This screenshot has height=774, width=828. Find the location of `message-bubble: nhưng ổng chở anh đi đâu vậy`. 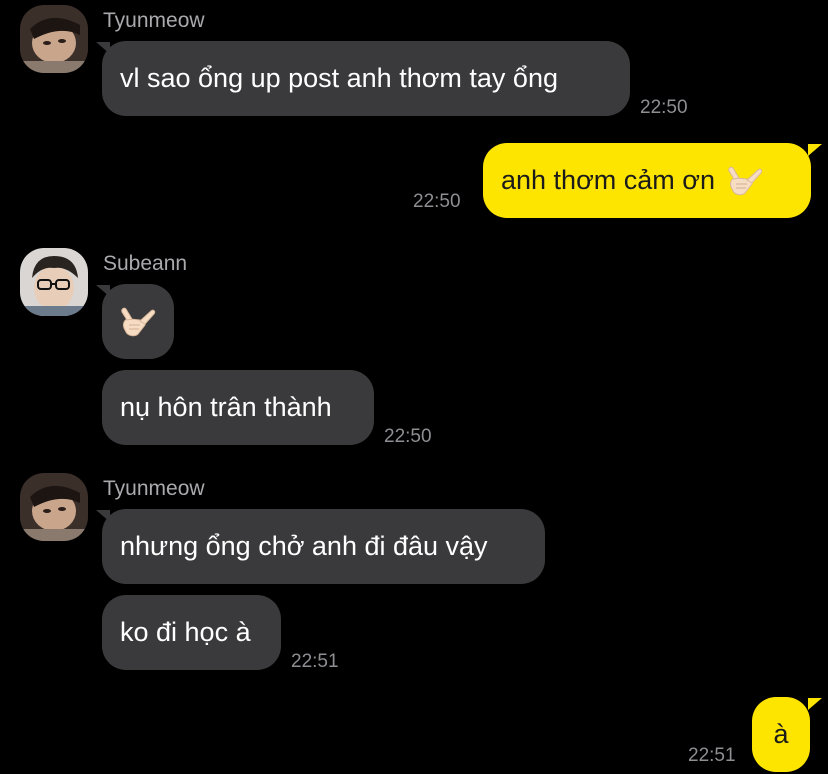

message-bubble: nhưng ổng chở anh đi đâu vậy is located at coordinates (323, 546).